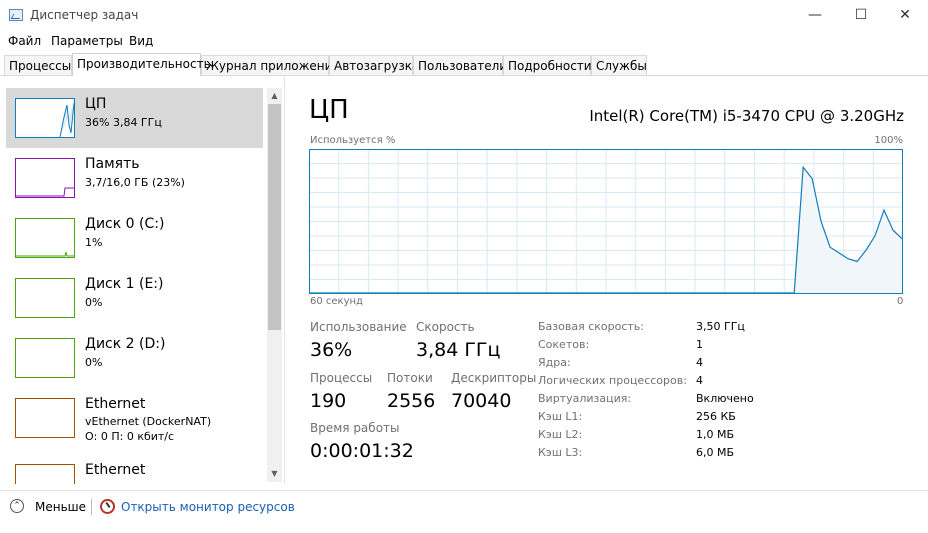 The width and height of the screenshot is (928, 533). Describe the element at coordinates (720, 326) in the screenshot. I see `spec-value: 3,50 ГГц` at that location.